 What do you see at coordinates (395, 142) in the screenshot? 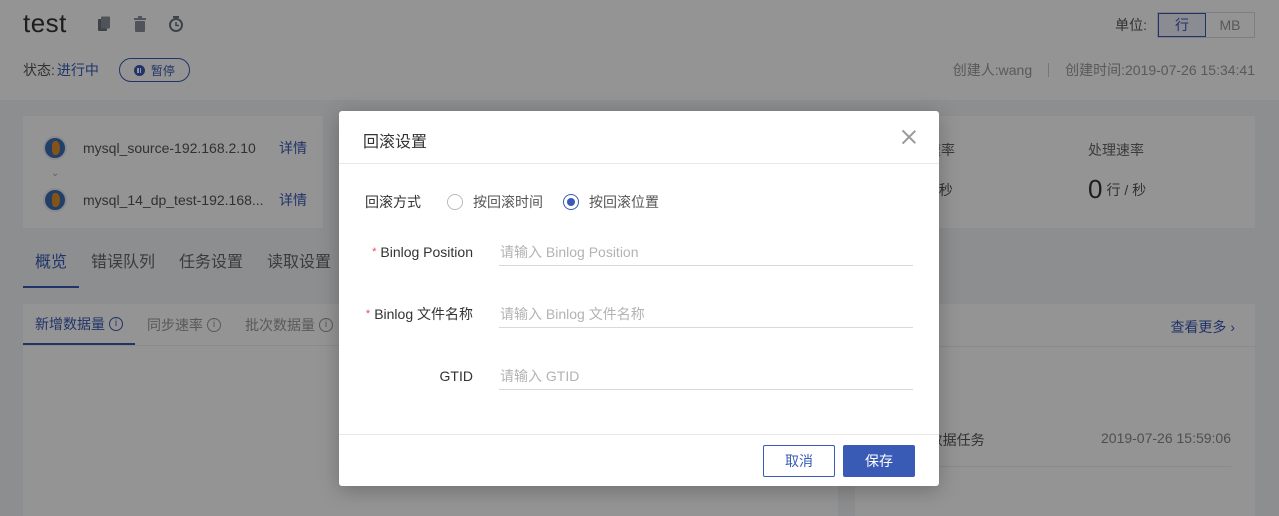
I see `dialog-title: 回滚设置` at bounding box center [395, 142].